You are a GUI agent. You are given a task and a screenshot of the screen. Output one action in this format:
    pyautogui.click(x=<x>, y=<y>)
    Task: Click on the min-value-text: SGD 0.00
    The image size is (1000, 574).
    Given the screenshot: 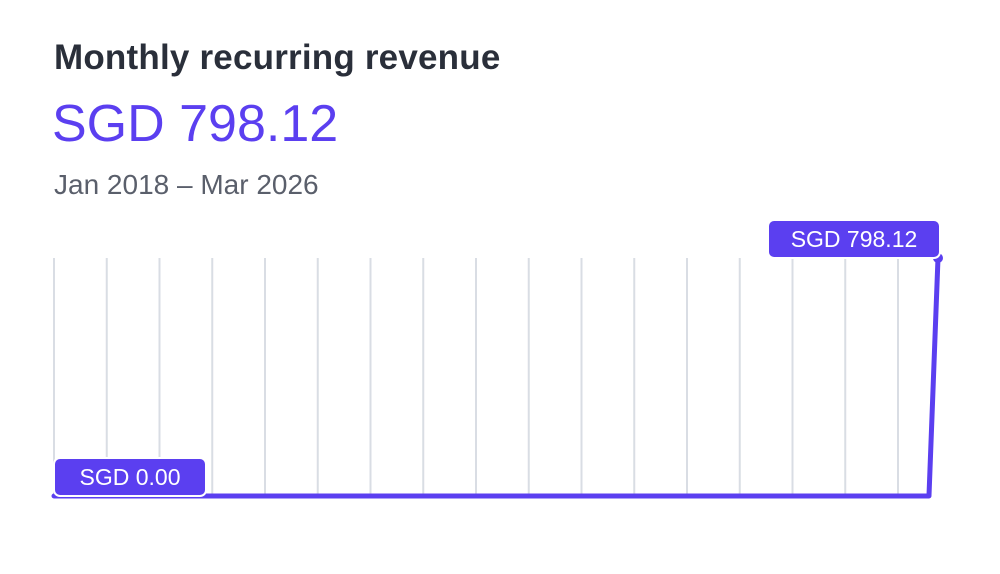 What is the action you would take?
    pyautogui.click(x=130, y=477)
    